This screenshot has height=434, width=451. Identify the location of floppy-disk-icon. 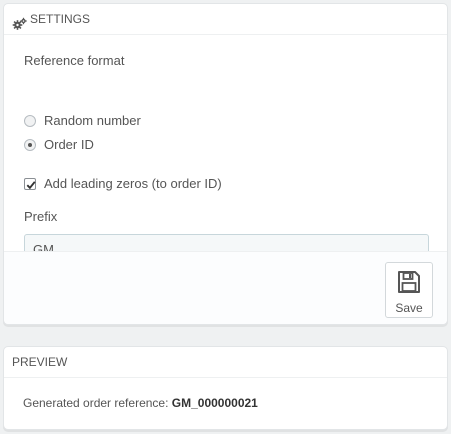
(409, 283).